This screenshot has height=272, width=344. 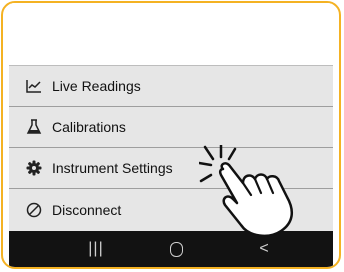 I want to click on menu-item-label: Calibrations, so click(x=89, y=127).